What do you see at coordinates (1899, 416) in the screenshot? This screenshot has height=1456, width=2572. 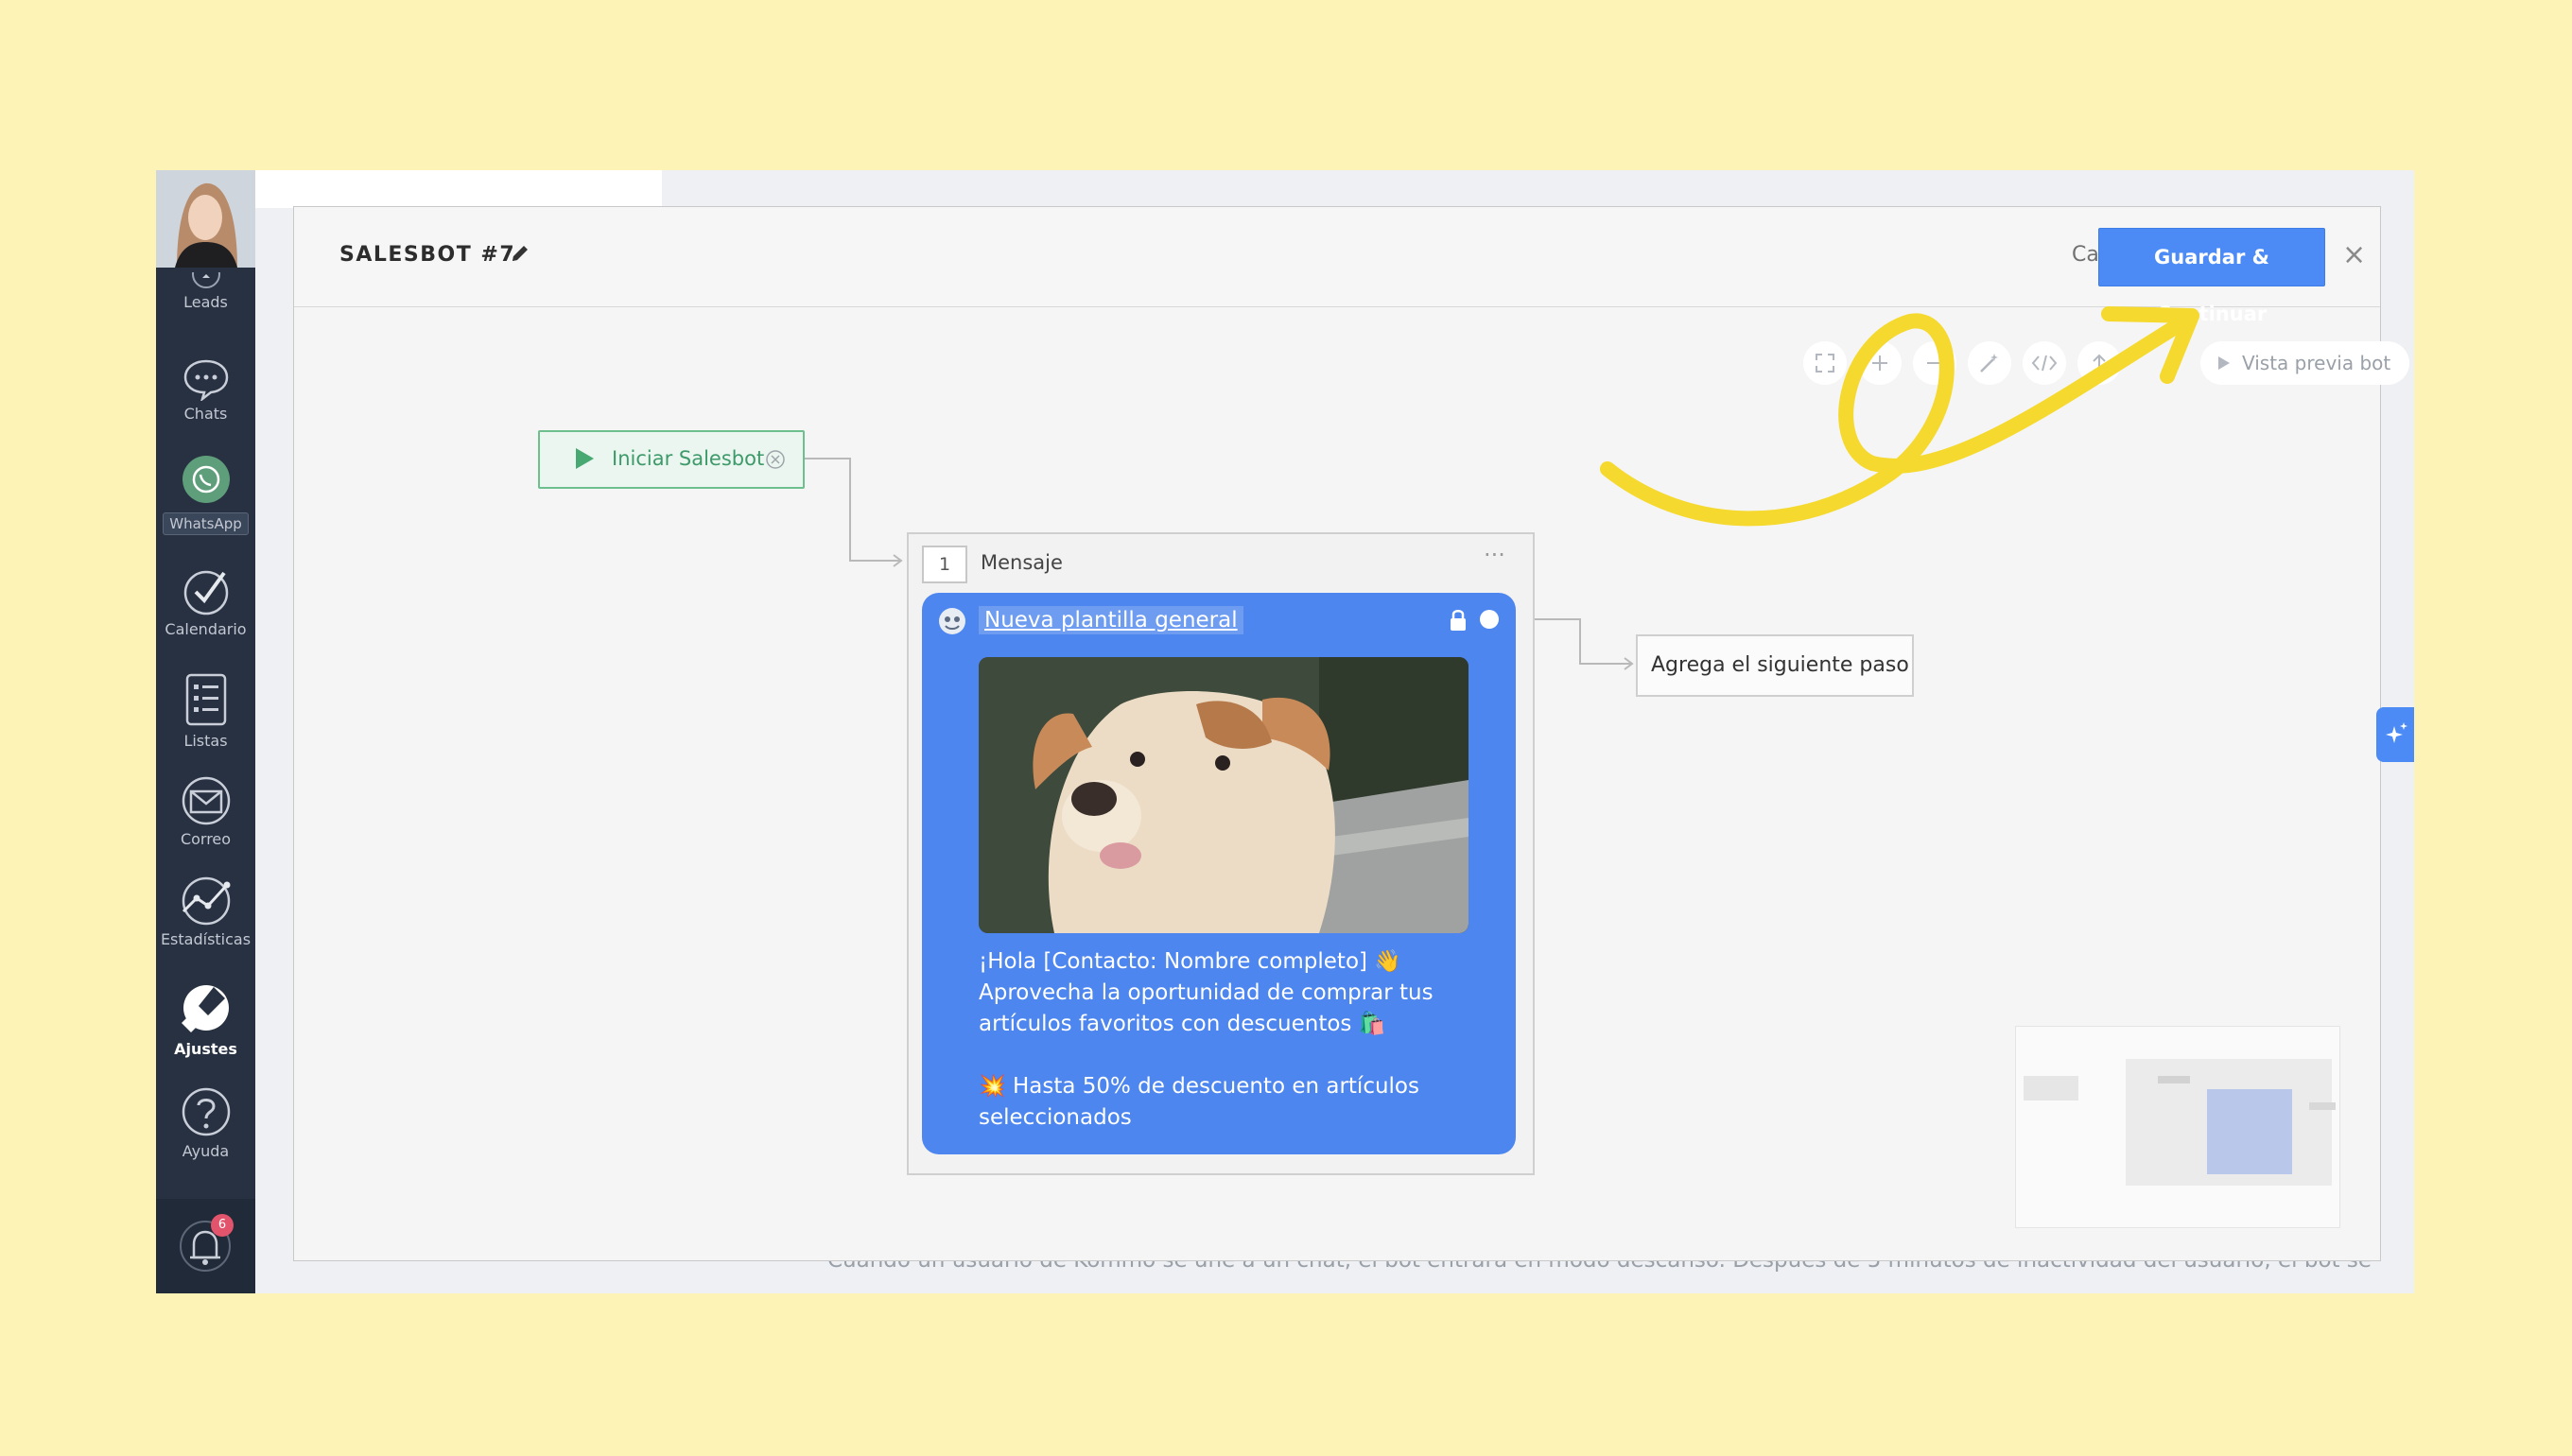 I see `annotation-arrow` at bounding box center [1899, 416].